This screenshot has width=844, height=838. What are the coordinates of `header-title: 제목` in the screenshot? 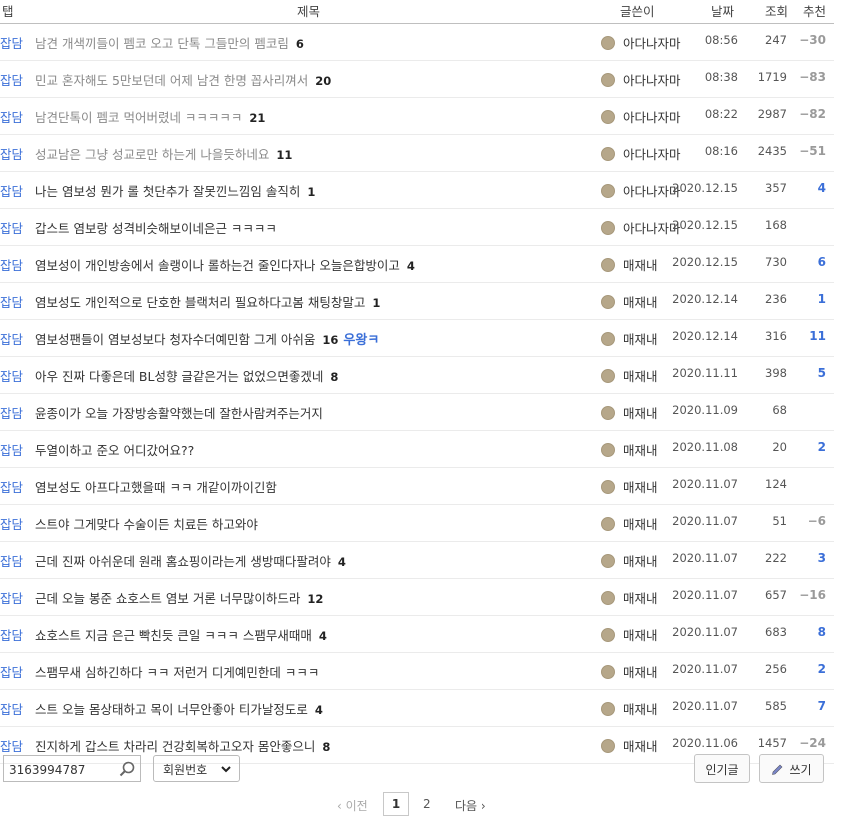 It's located at (309, 11).